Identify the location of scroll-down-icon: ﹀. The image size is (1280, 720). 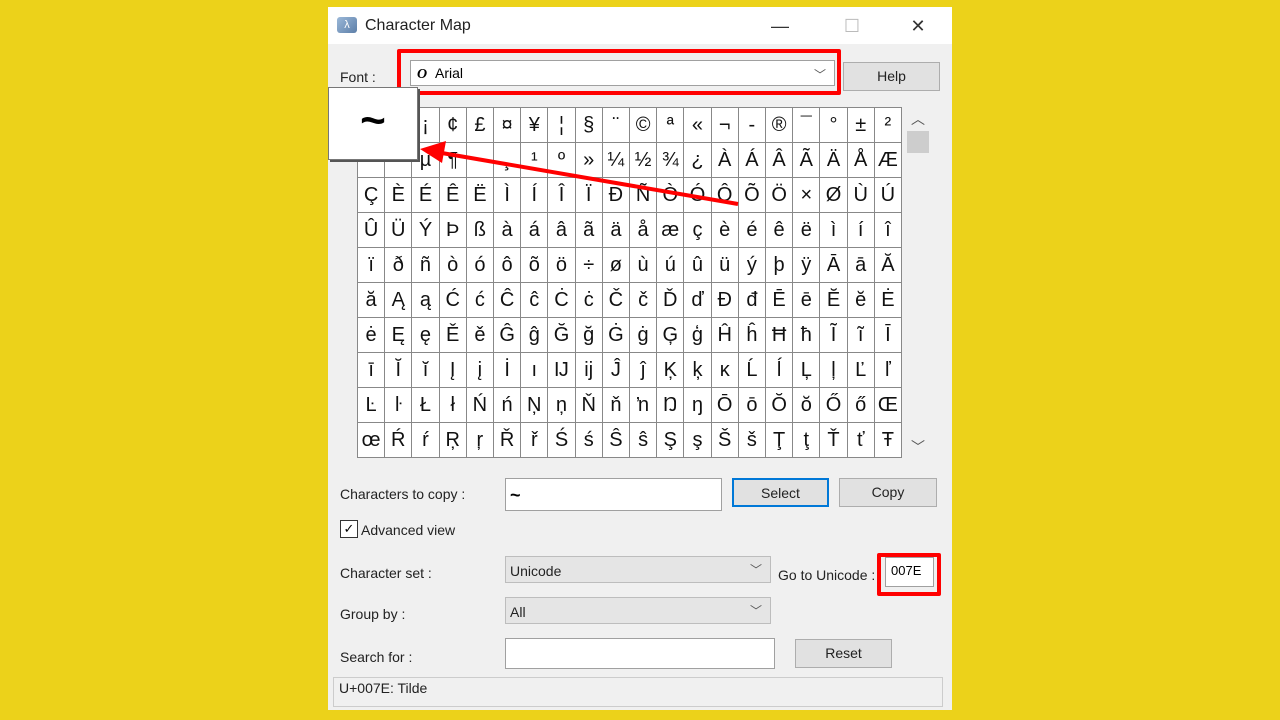
(918, 447).